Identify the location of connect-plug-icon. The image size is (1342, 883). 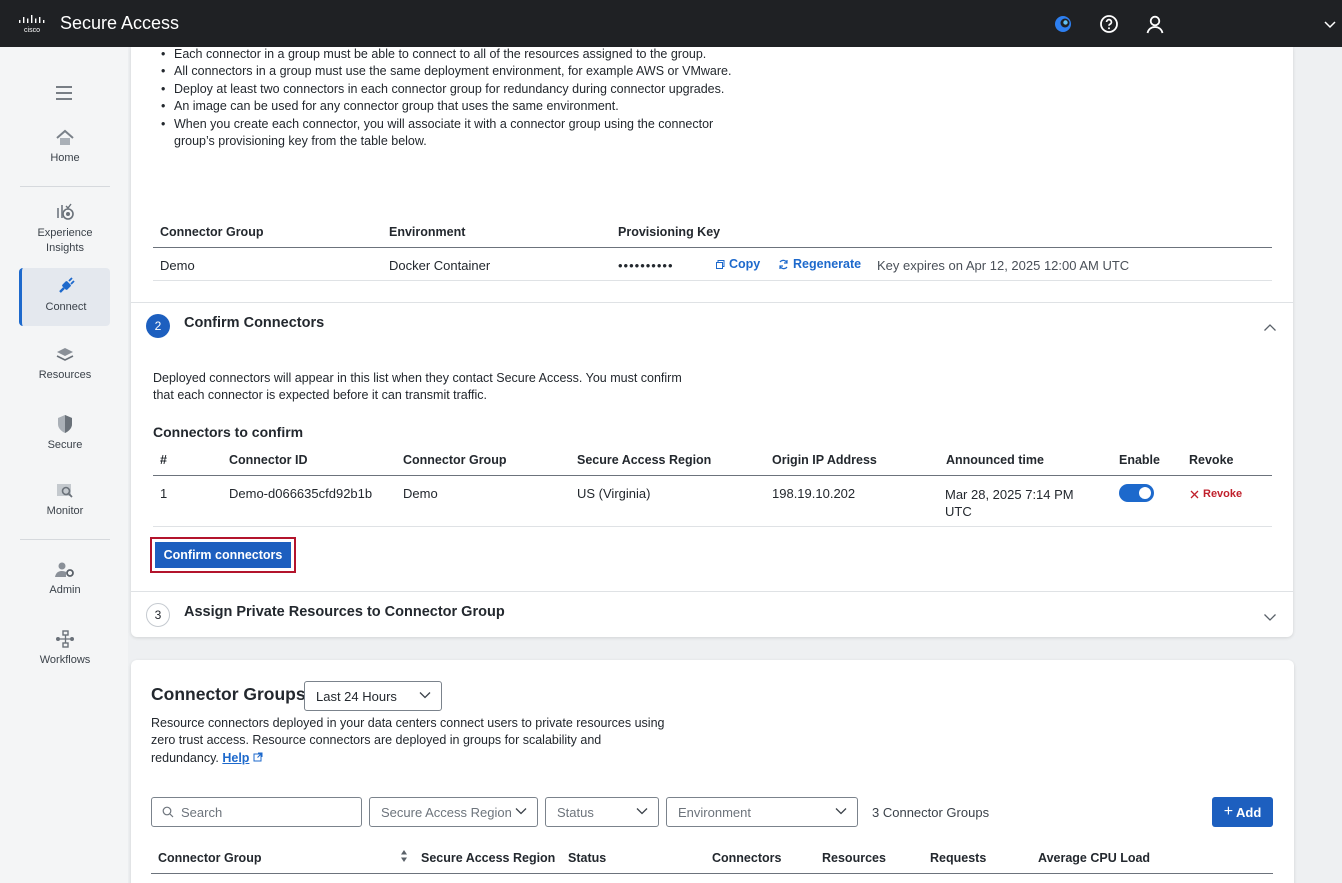
(66, 286).